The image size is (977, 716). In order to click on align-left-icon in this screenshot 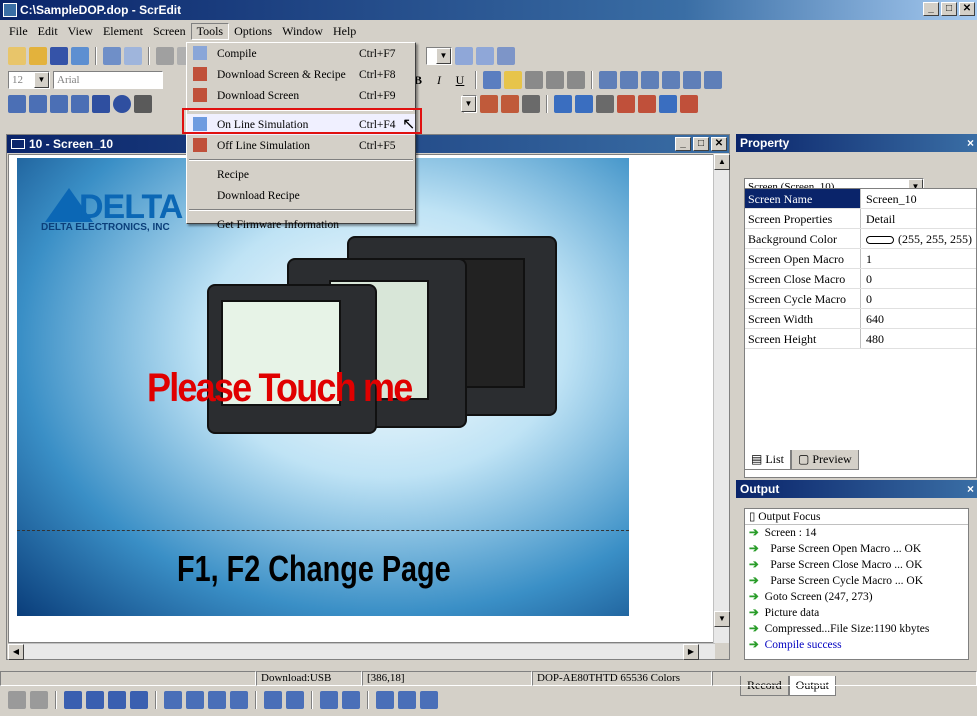, I will do `click(534, 80)`.